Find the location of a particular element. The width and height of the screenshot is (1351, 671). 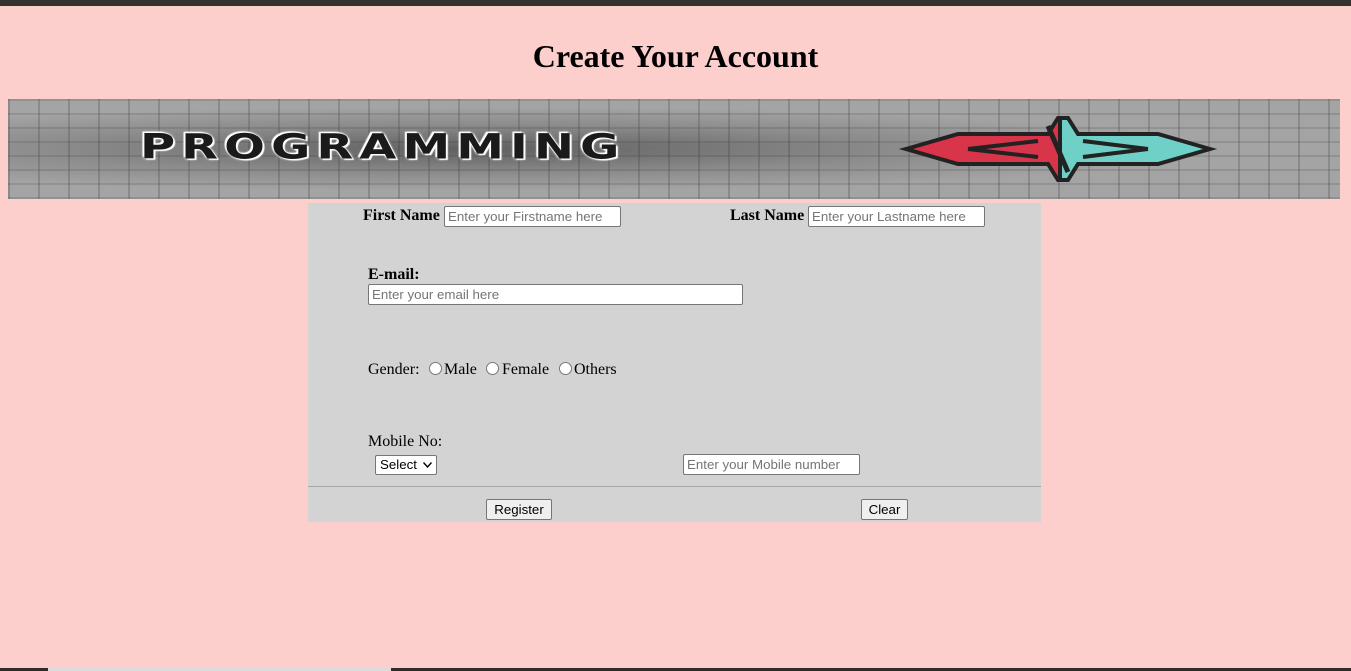

browser-top-bar is located at coordinates (675, 3).